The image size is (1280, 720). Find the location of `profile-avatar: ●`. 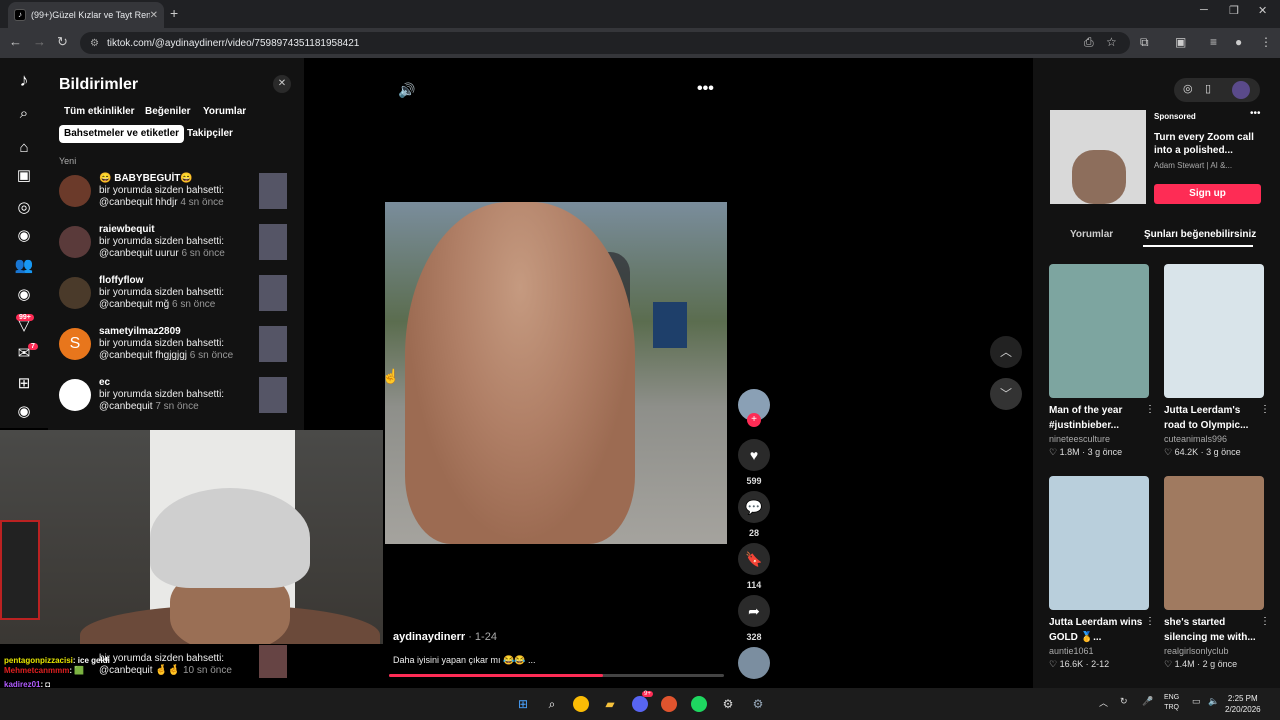

profile-avatar: ● is located at coordinates (1238, 42).